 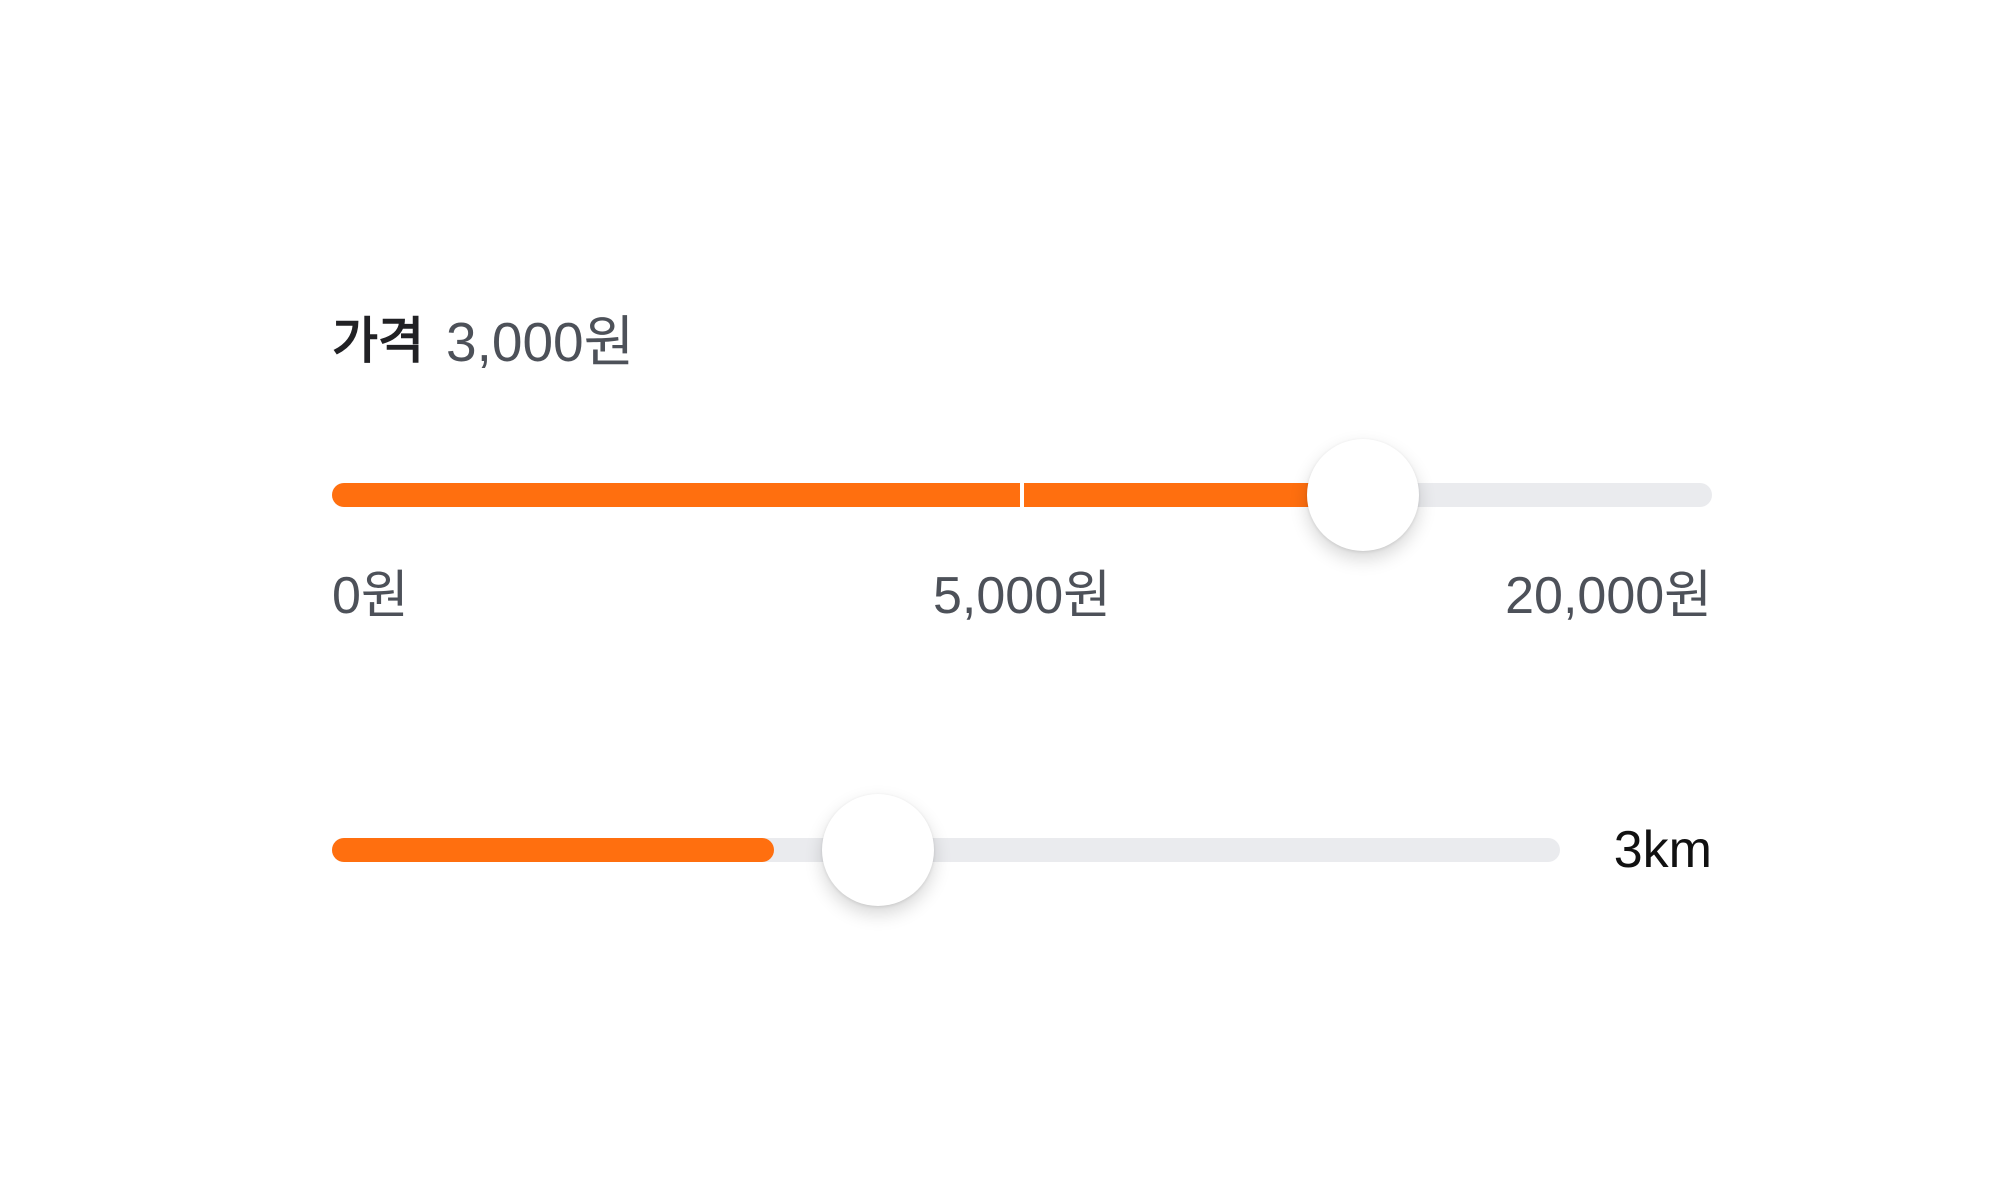 I want to click on price-min-label: 0원, so click(x=370, y=596).